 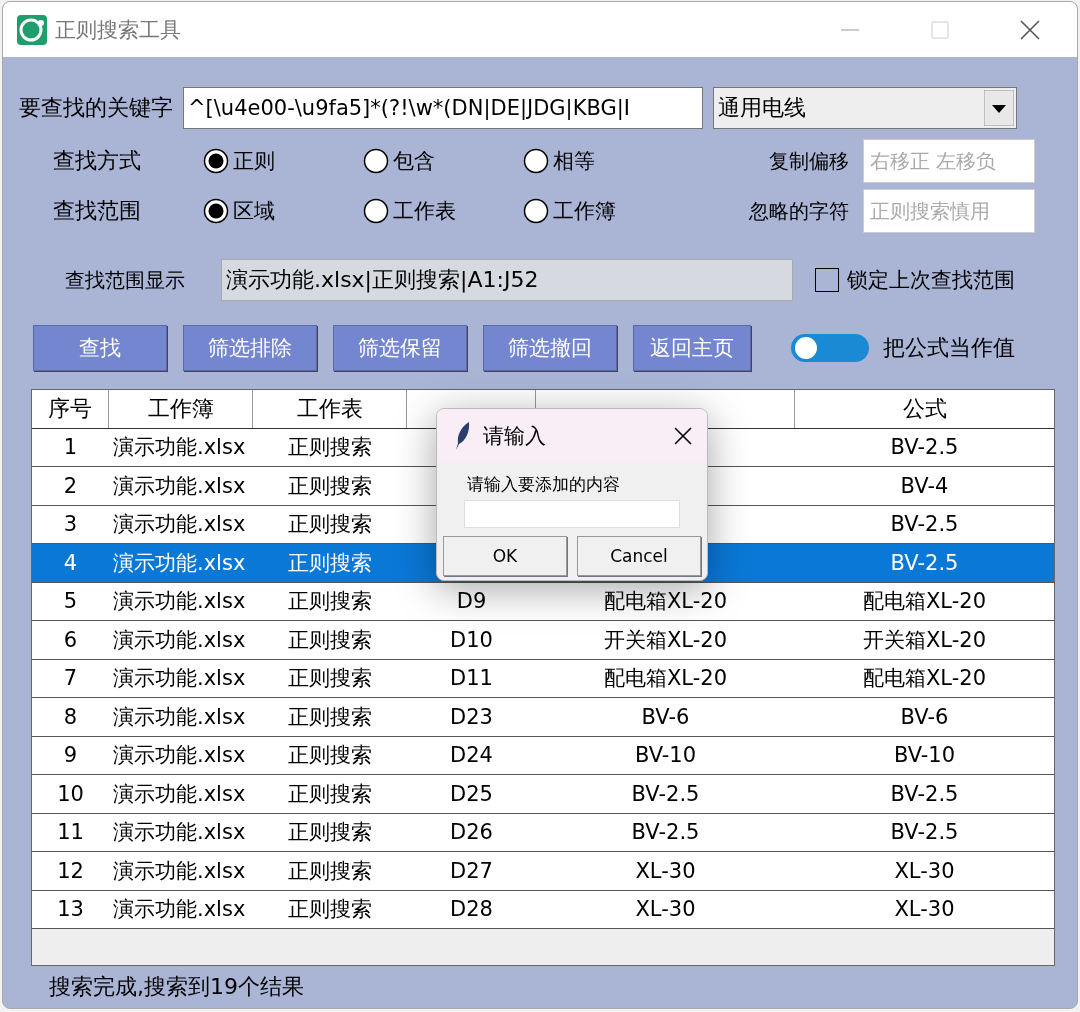 What do you see at coordinates (70, 870) in the screenshot?
I see `no-cell: 12` at bounding box center [70, 870].